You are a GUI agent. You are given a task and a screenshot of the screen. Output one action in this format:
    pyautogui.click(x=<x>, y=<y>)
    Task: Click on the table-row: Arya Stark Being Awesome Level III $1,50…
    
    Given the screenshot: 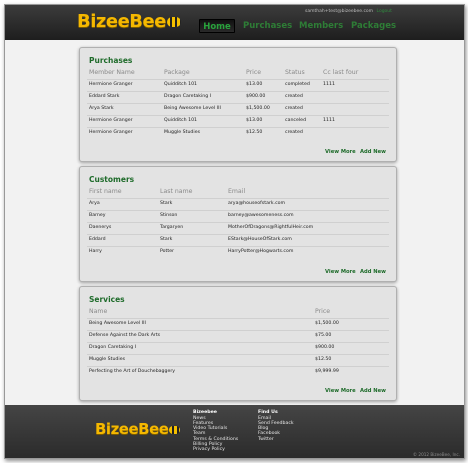 What is the action you would take?
    pyautogui.click(x=238, y=109)
    